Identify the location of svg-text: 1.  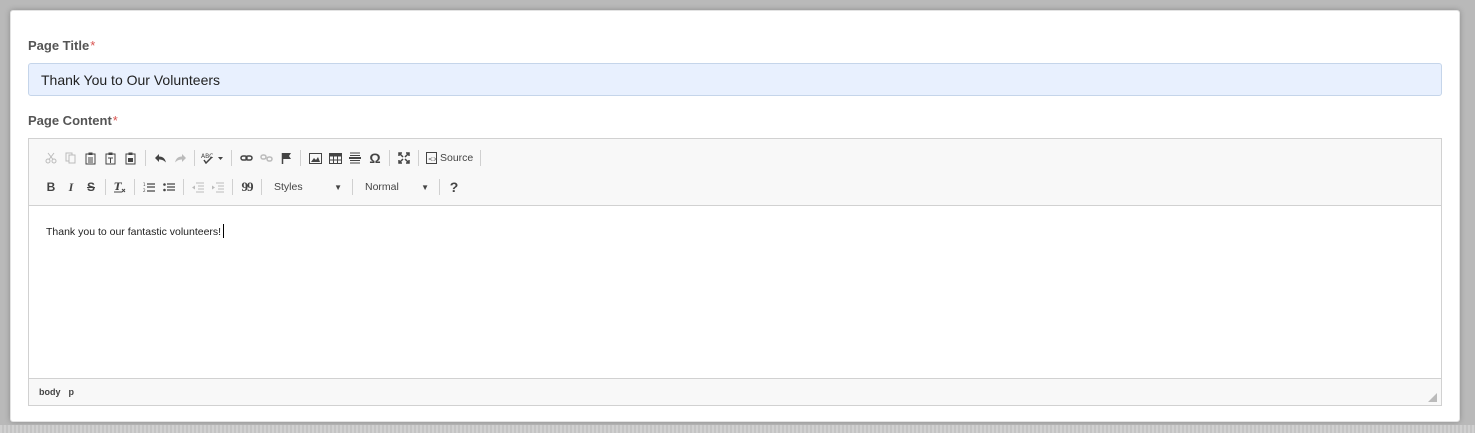
(144, 184).